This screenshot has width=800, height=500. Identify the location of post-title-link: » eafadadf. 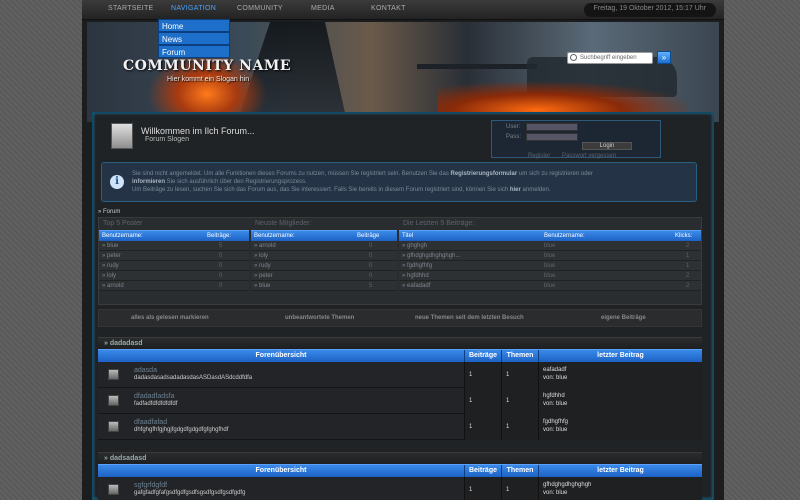
(416, 286).